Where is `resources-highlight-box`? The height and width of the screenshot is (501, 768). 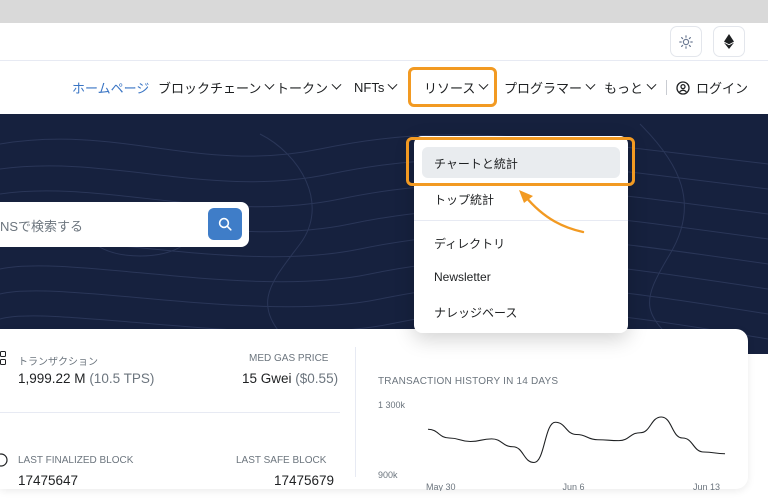 resources-highlight-box is located at coordinates (452, 87).